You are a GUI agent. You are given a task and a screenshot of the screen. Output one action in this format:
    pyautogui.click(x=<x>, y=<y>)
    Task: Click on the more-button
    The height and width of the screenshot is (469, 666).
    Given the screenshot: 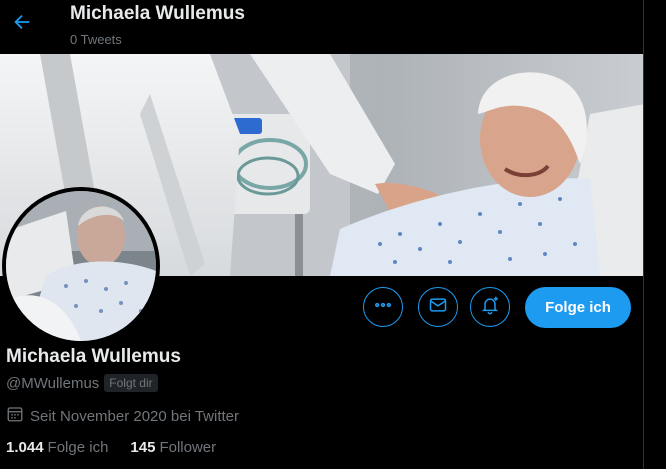 What is the action you would take?
    pyautogui.click(x=383, y=307)
    